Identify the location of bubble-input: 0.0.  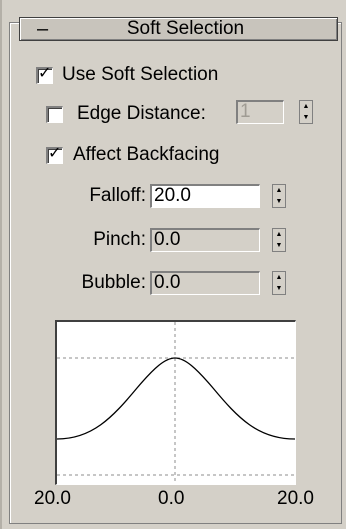
(205, 283).